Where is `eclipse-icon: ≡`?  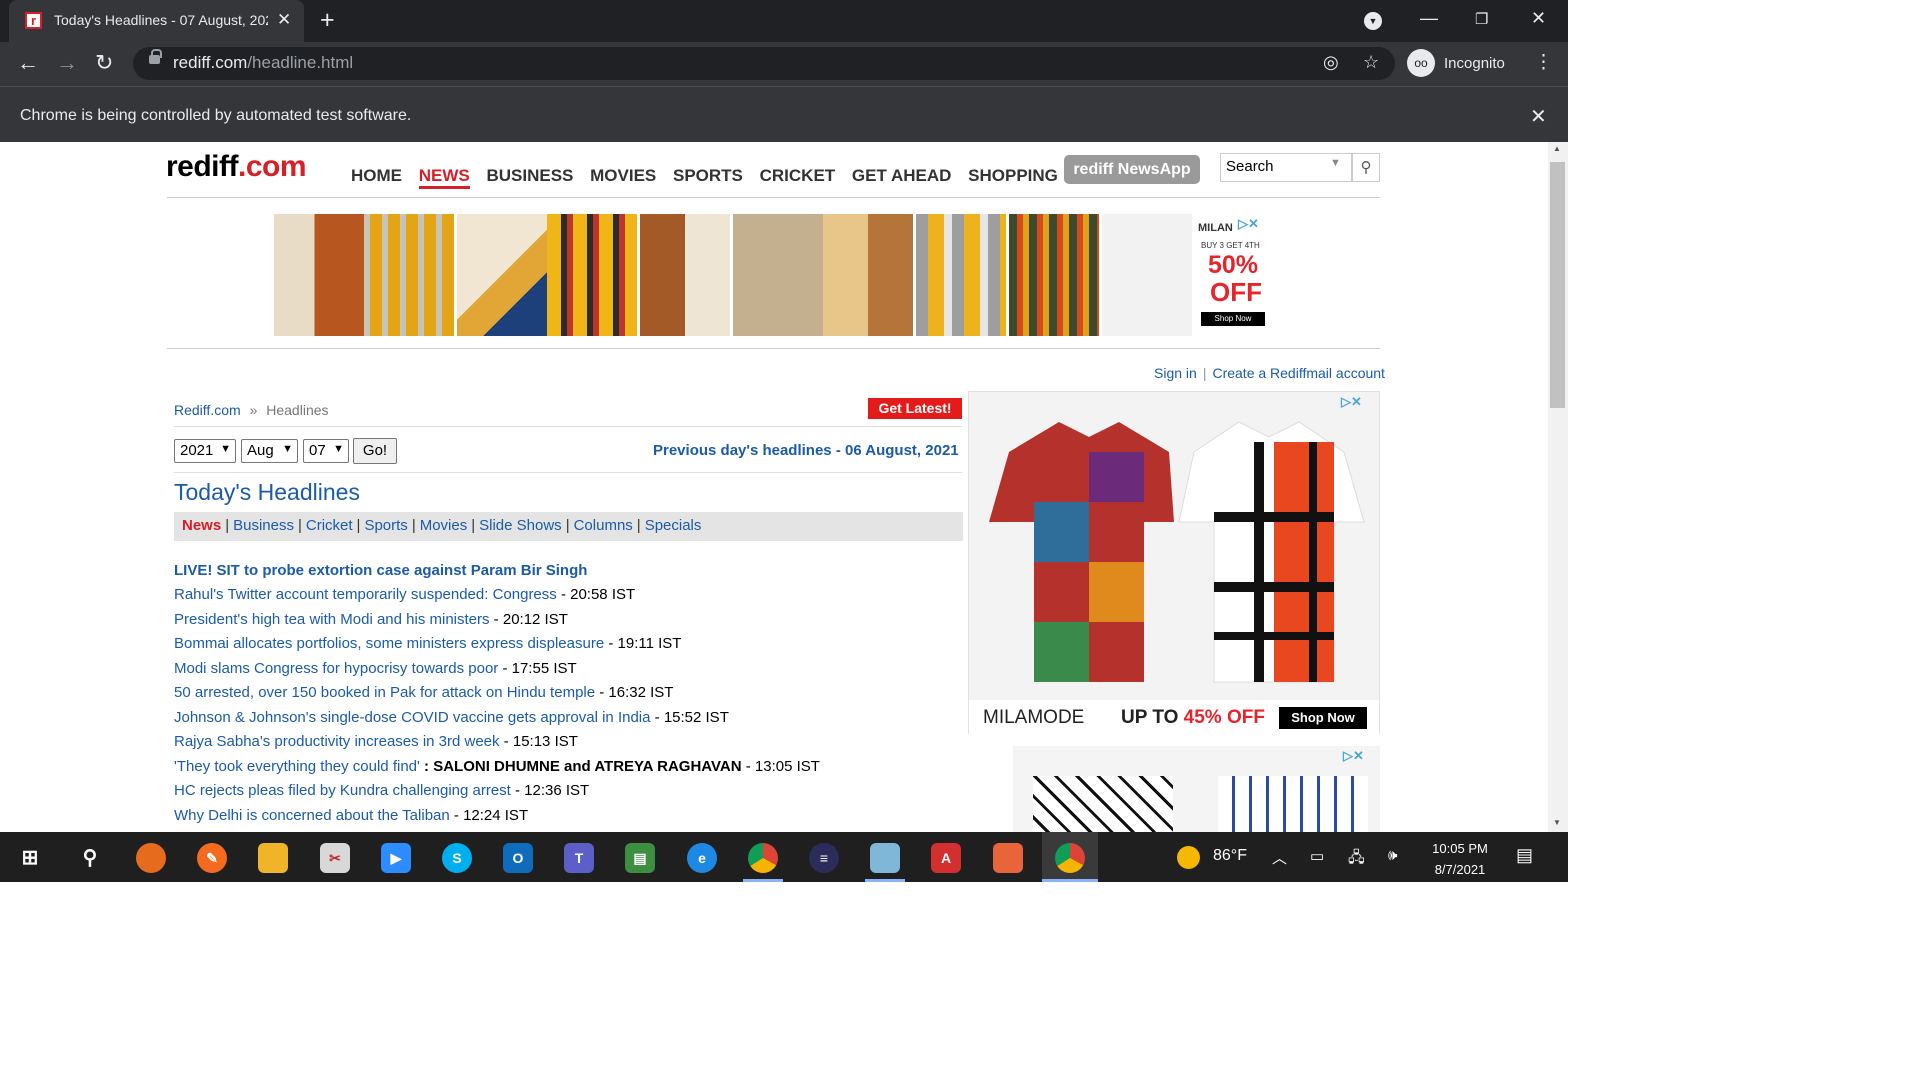
eclipse-icon: ≡ is located at coordinates (824, 858).